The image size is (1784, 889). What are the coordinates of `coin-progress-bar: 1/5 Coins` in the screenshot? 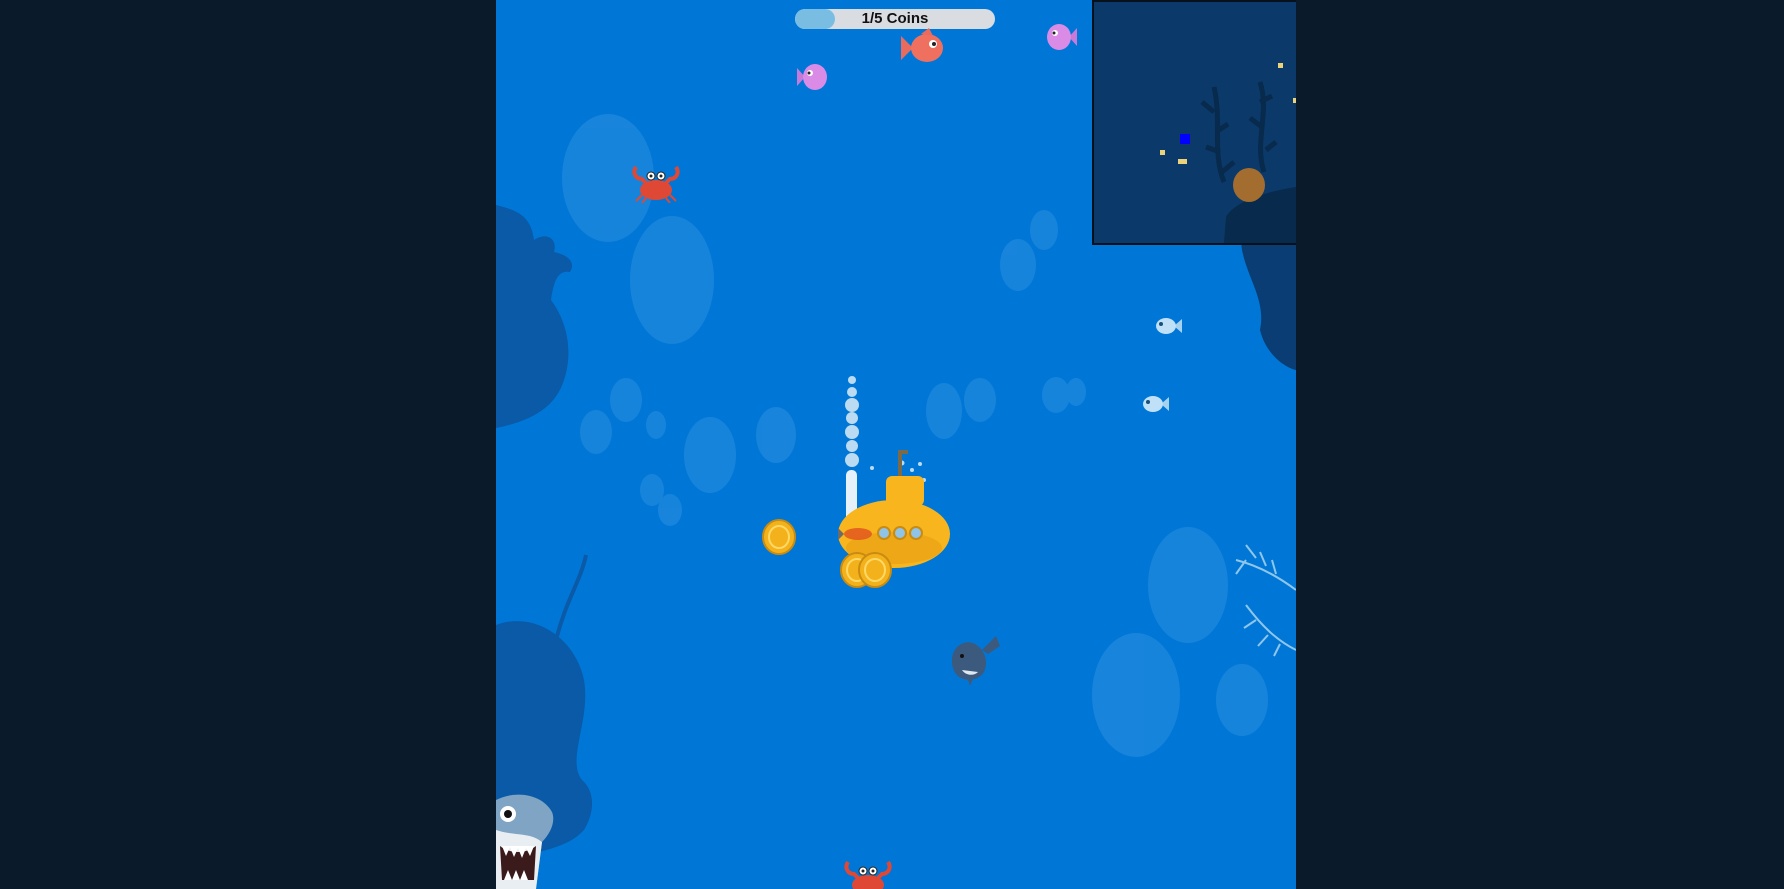 It's located at (895, 19).